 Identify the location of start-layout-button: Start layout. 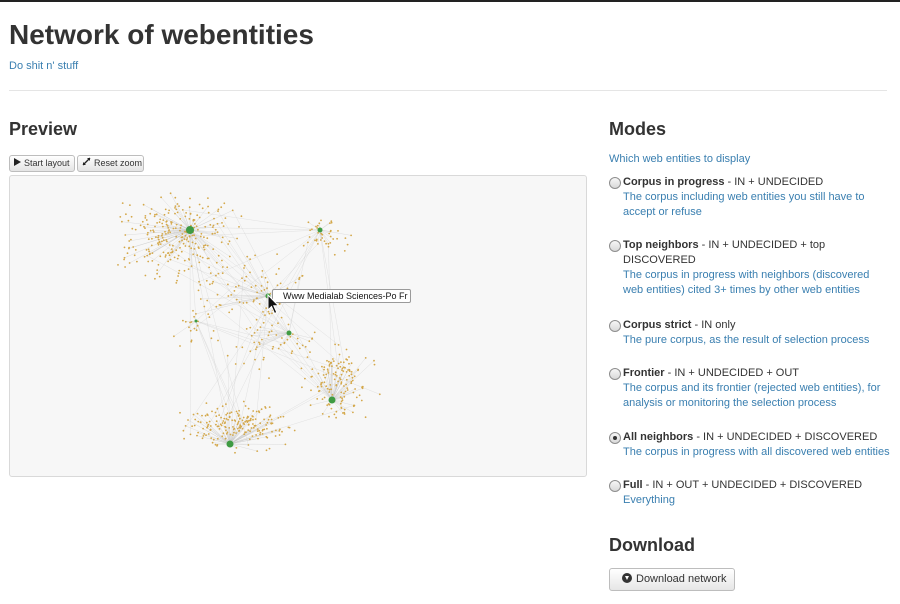
(42, 163).